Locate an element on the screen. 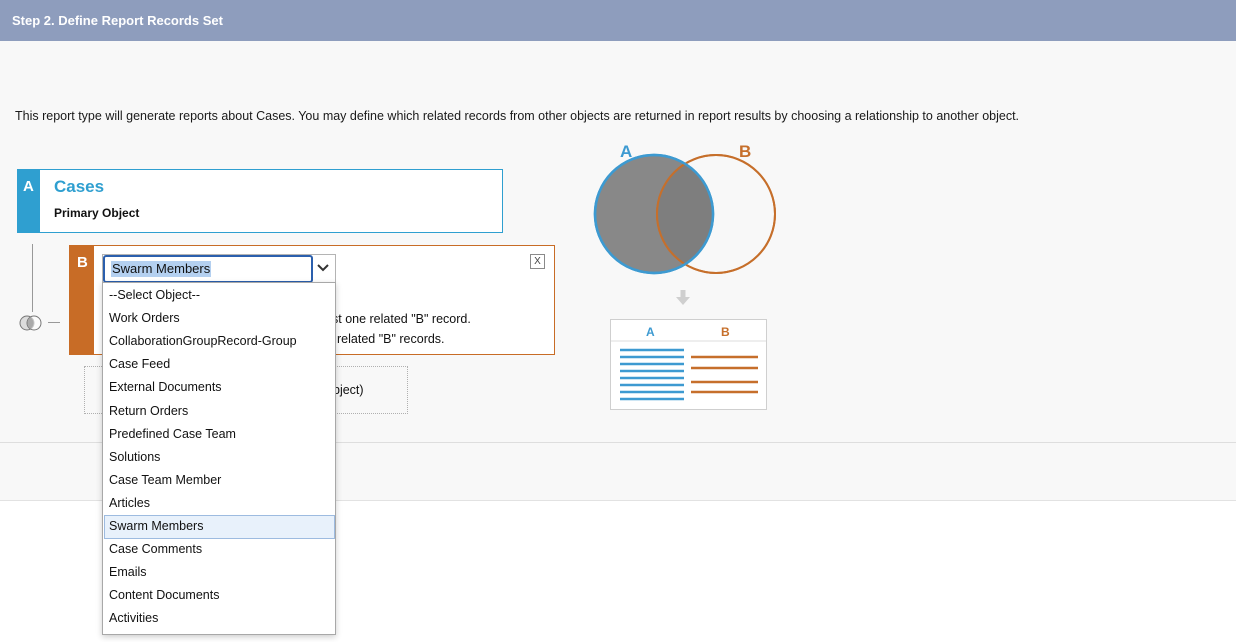  venn-diagram: A B is located at coordinates (684, 208).